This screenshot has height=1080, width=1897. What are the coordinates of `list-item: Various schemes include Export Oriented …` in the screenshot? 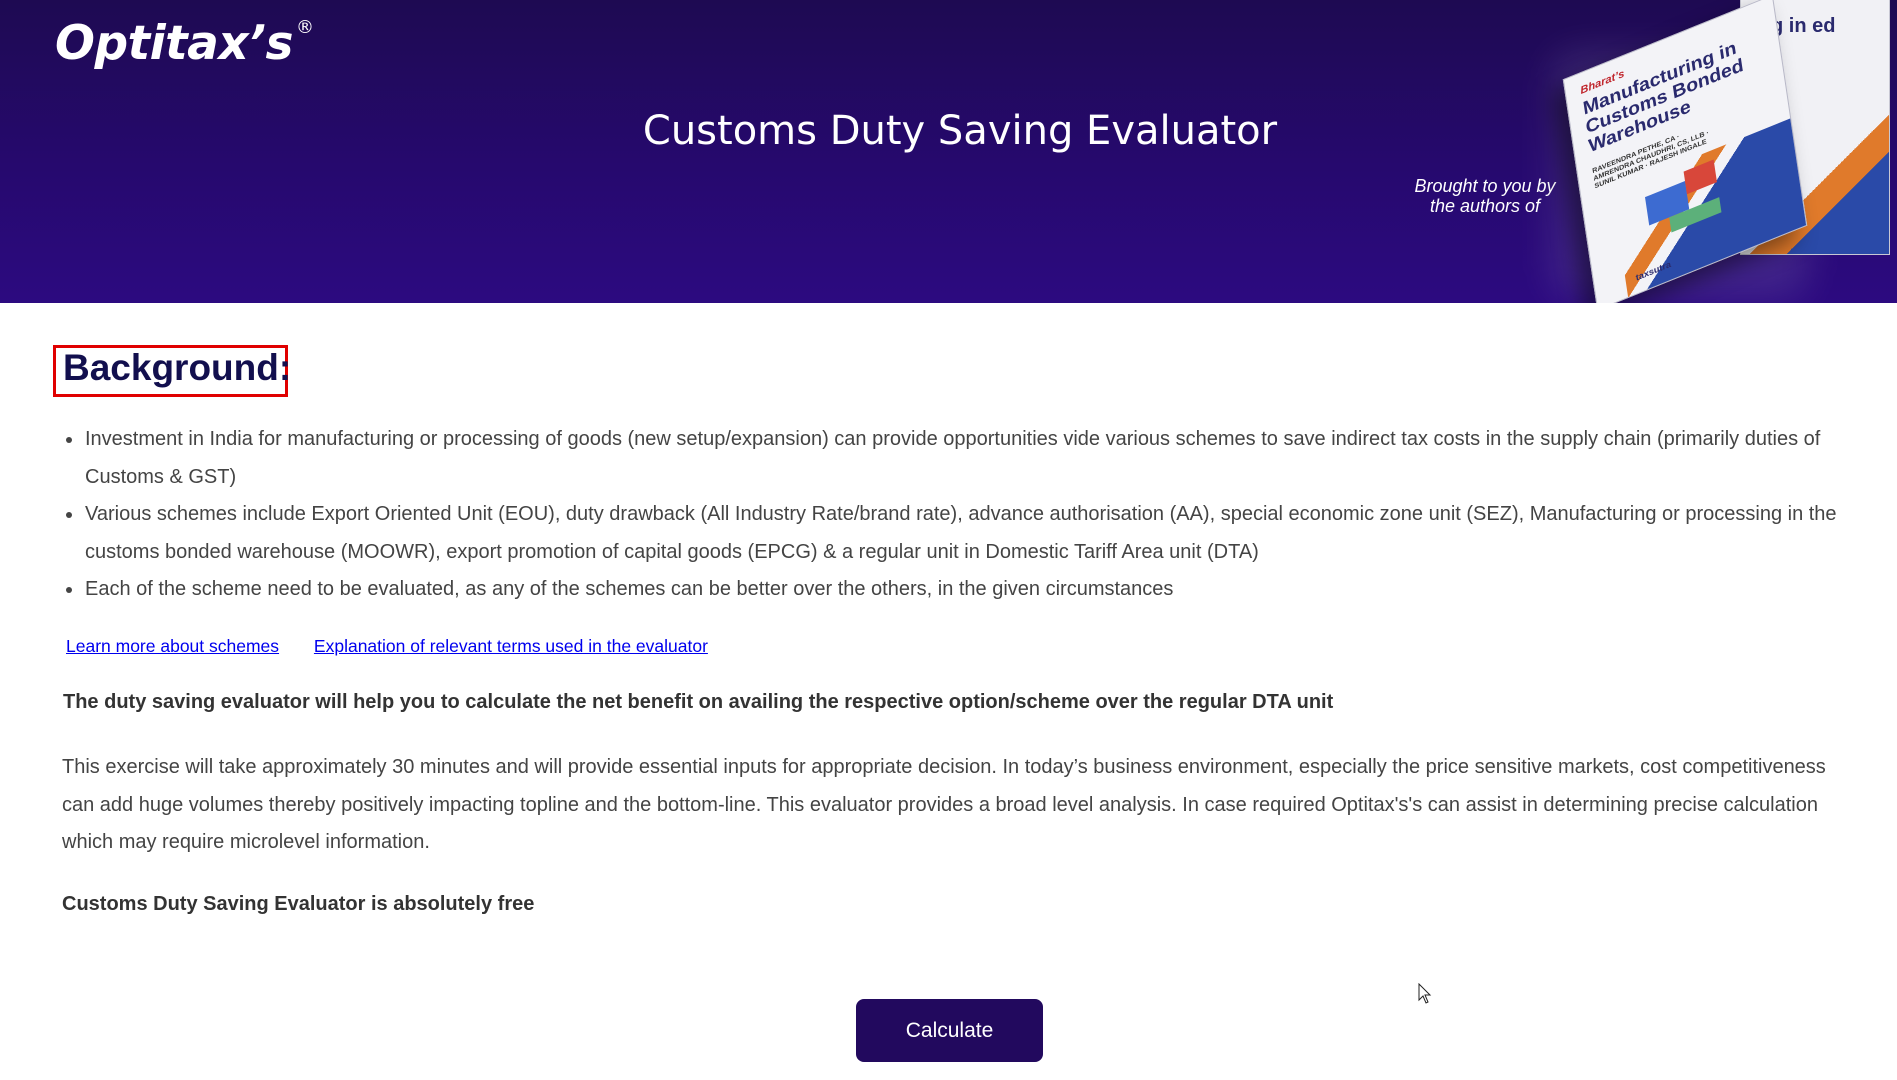 It's located at (952, 533).